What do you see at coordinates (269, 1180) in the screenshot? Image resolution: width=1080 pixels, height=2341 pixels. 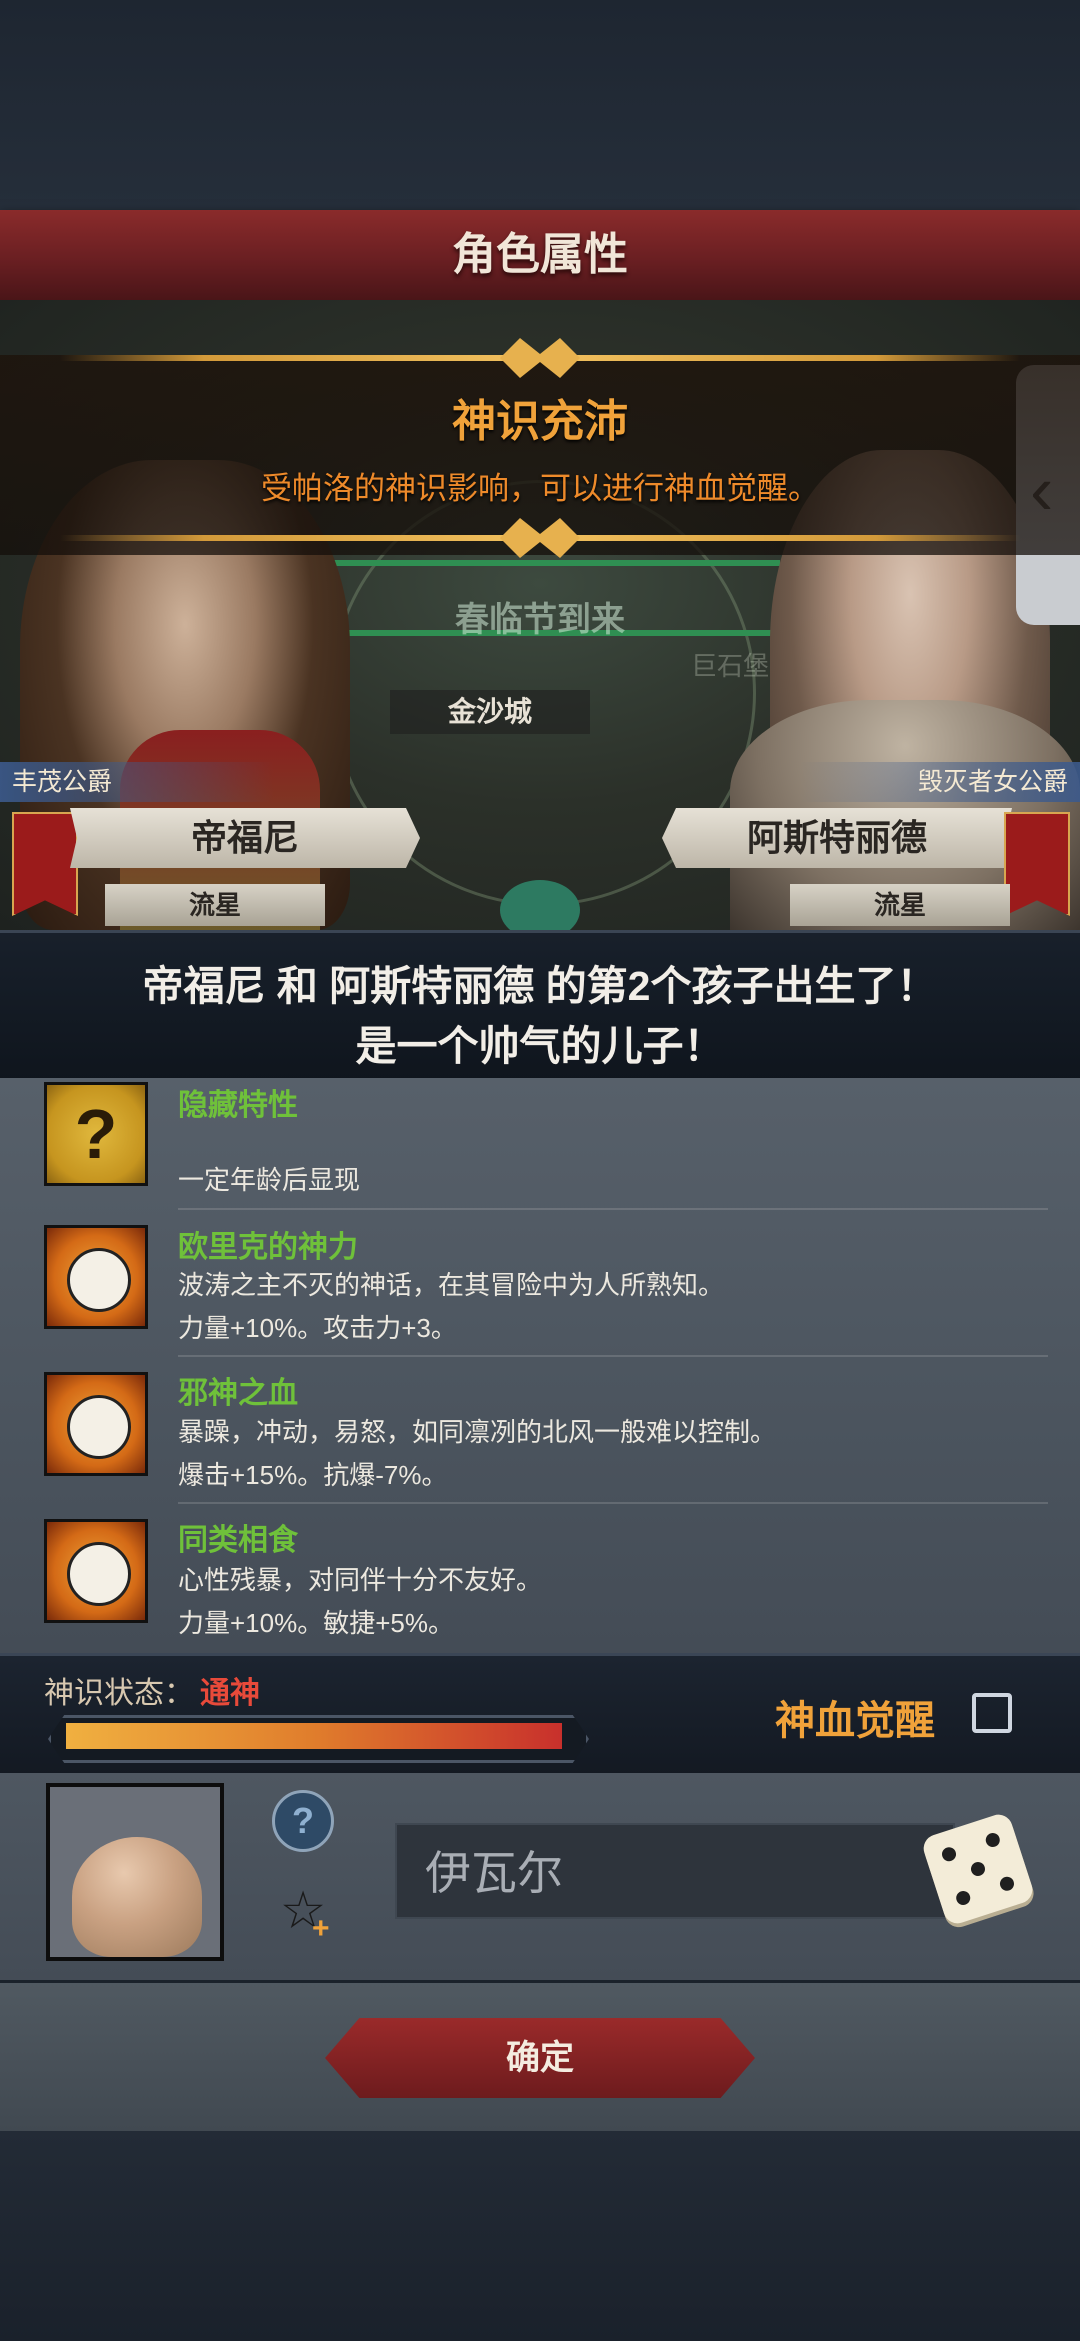 I see `trait-desc: 一定年龄后显现` at bounding box center [269, 1180].